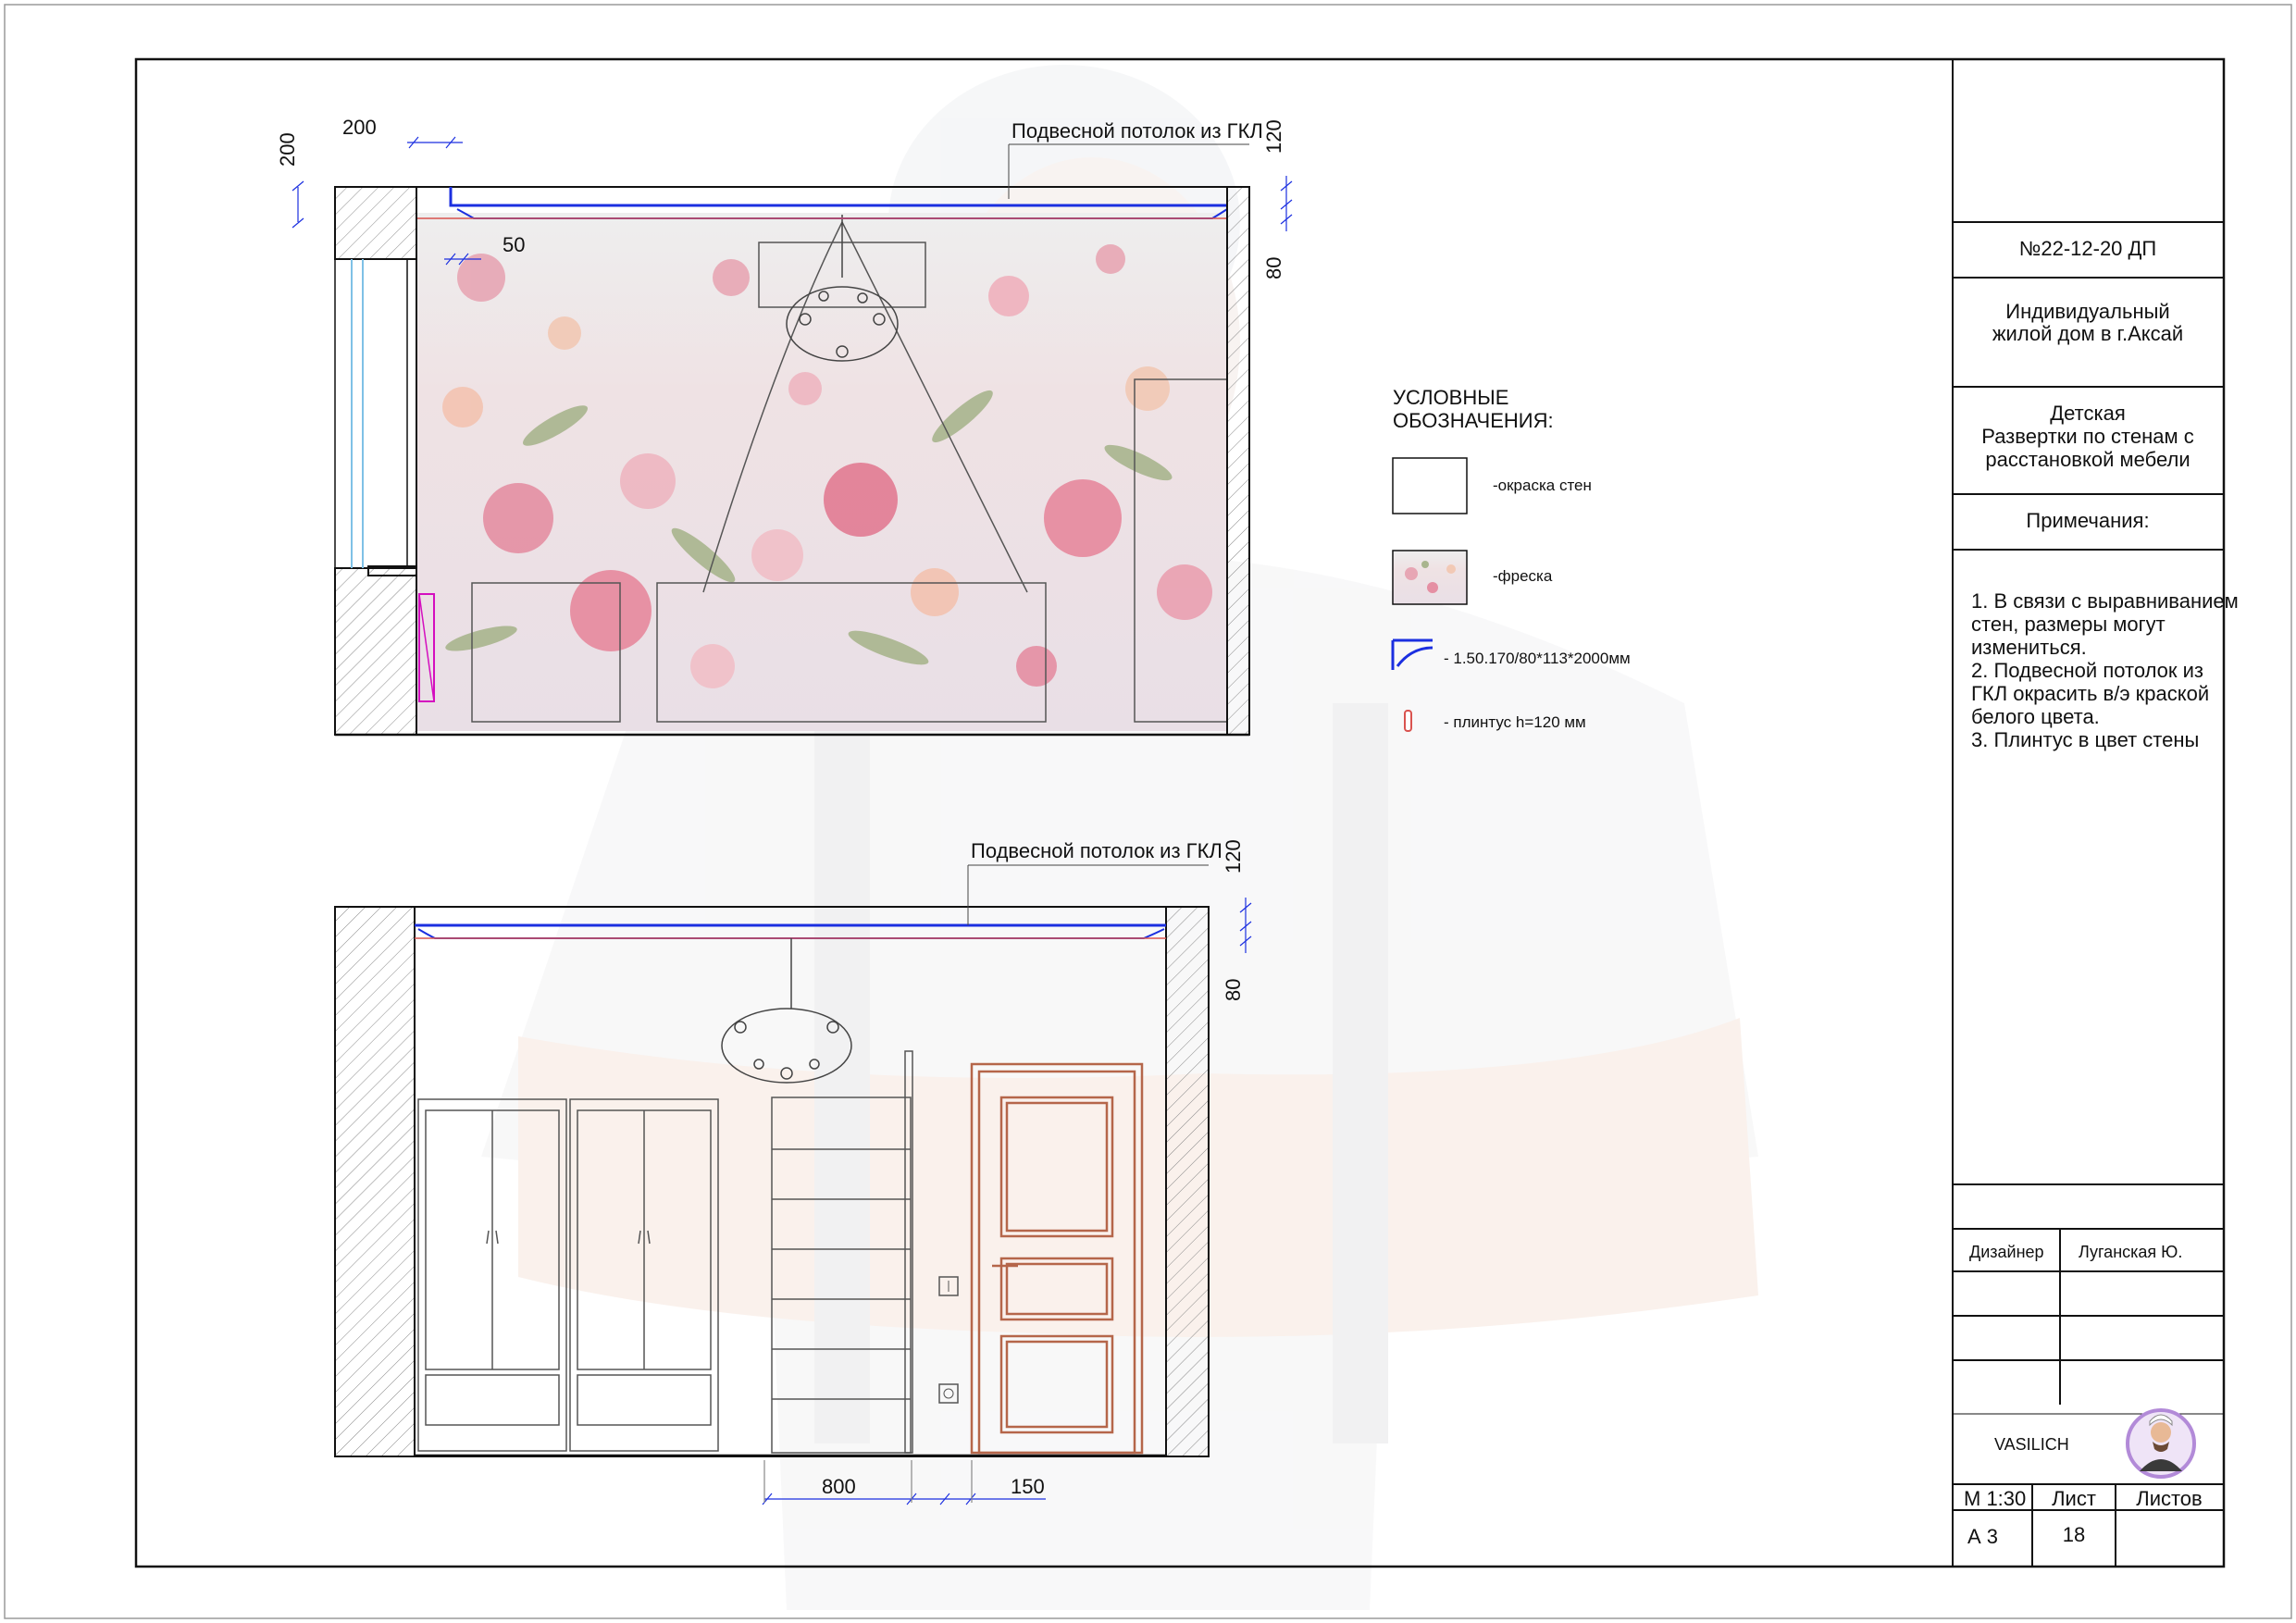  I want to click on legend-label-cornice: - 1.50.170/80*113*2000мм, so click(1538, 658).